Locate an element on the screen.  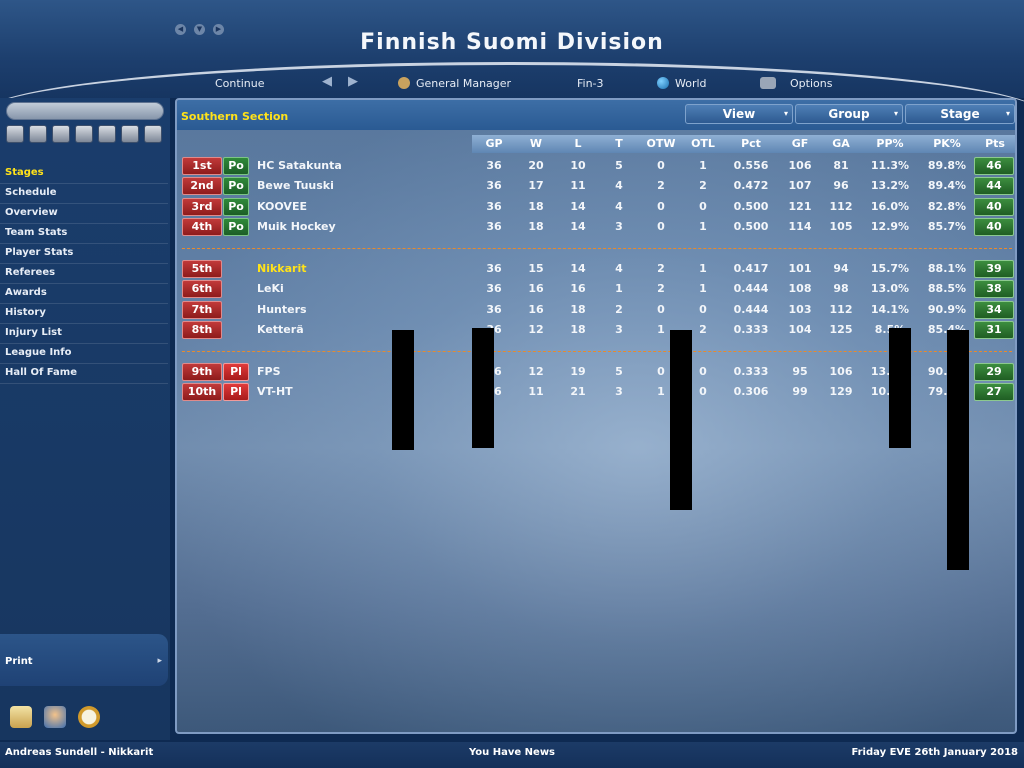
notepad-icon is located at coordinates (84, 134).